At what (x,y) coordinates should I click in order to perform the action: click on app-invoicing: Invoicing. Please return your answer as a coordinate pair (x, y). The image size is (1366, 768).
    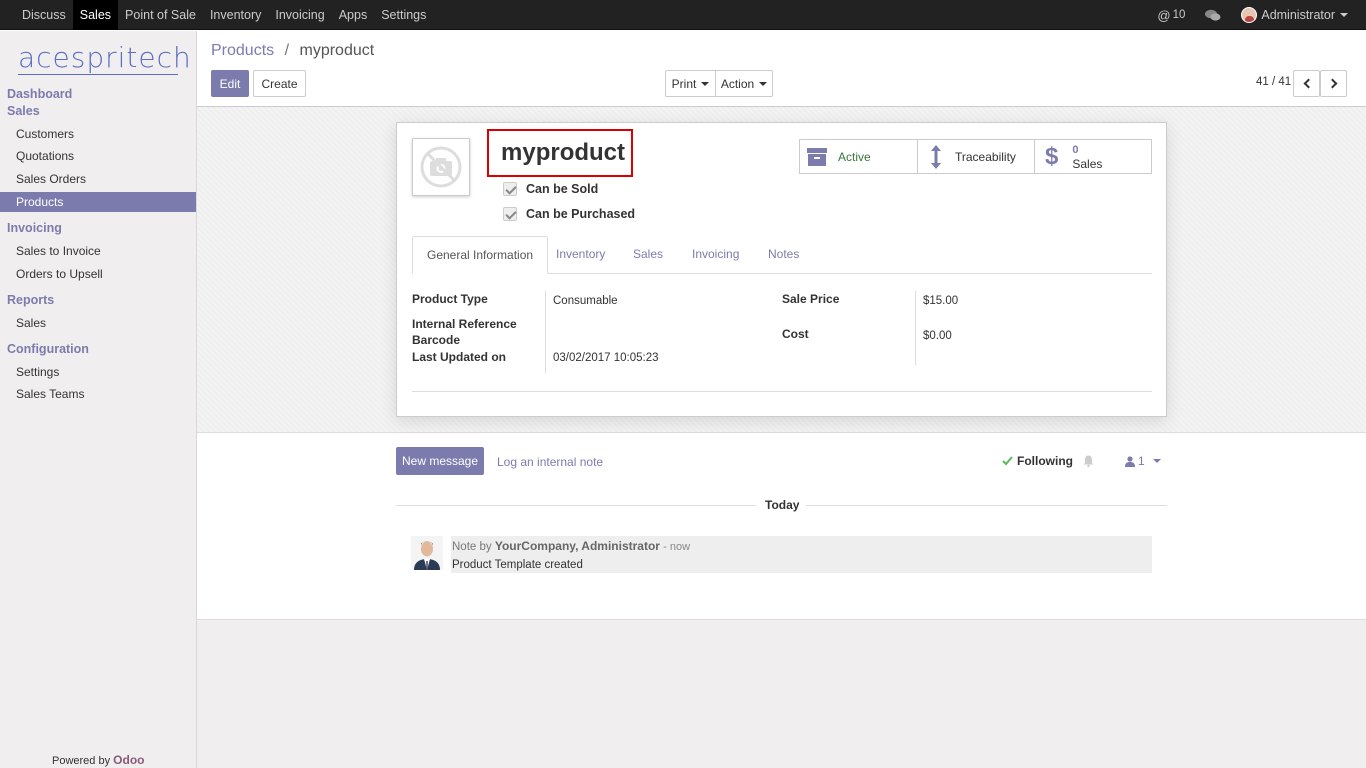
    Looking at the image, I should click on (299, 15).